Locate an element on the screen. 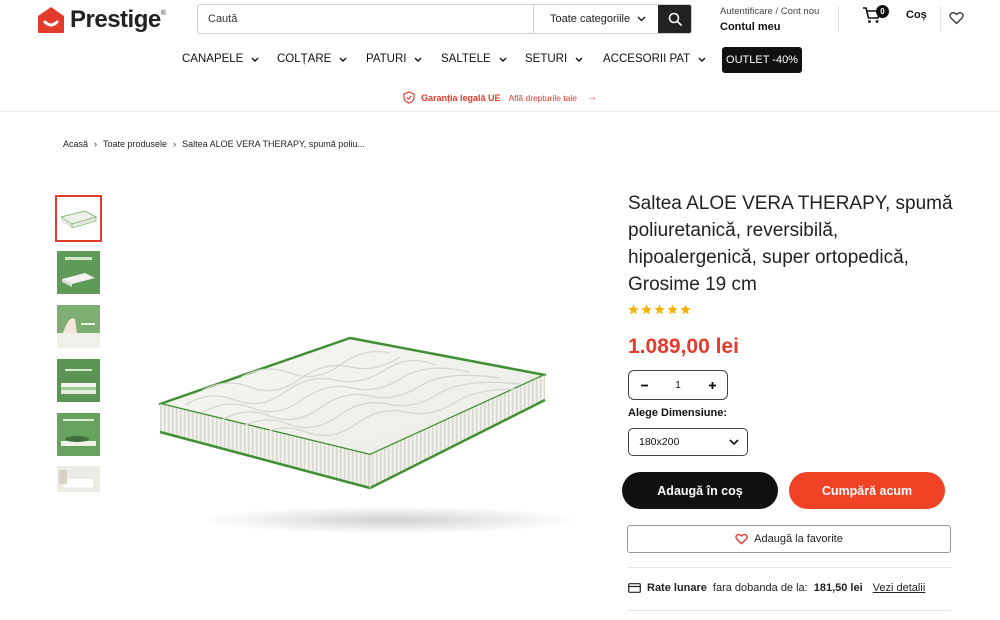  logo-house-icon is located at coordinates (51, 20).